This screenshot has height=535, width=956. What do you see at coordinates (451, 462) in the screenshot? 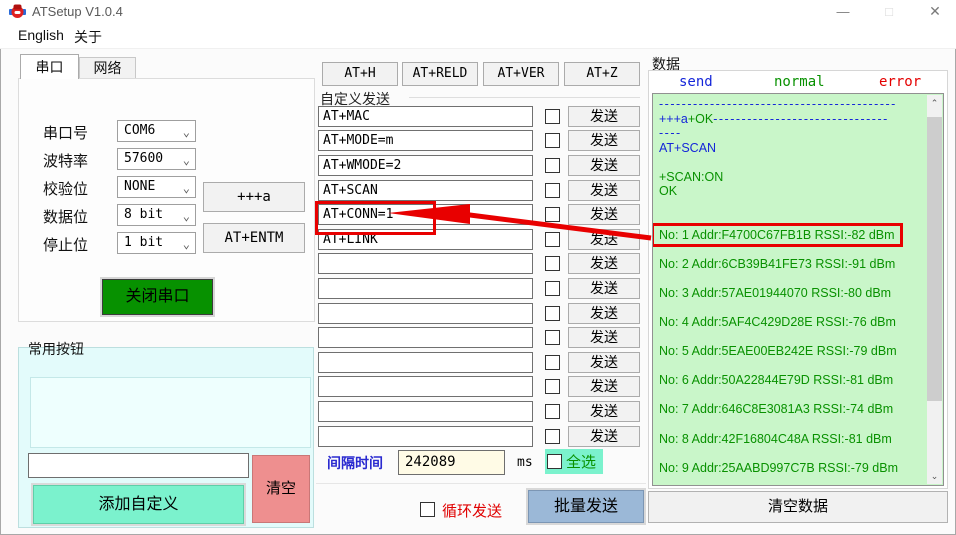
I see `interval-input: 242089` at bounding box center [451, 462].